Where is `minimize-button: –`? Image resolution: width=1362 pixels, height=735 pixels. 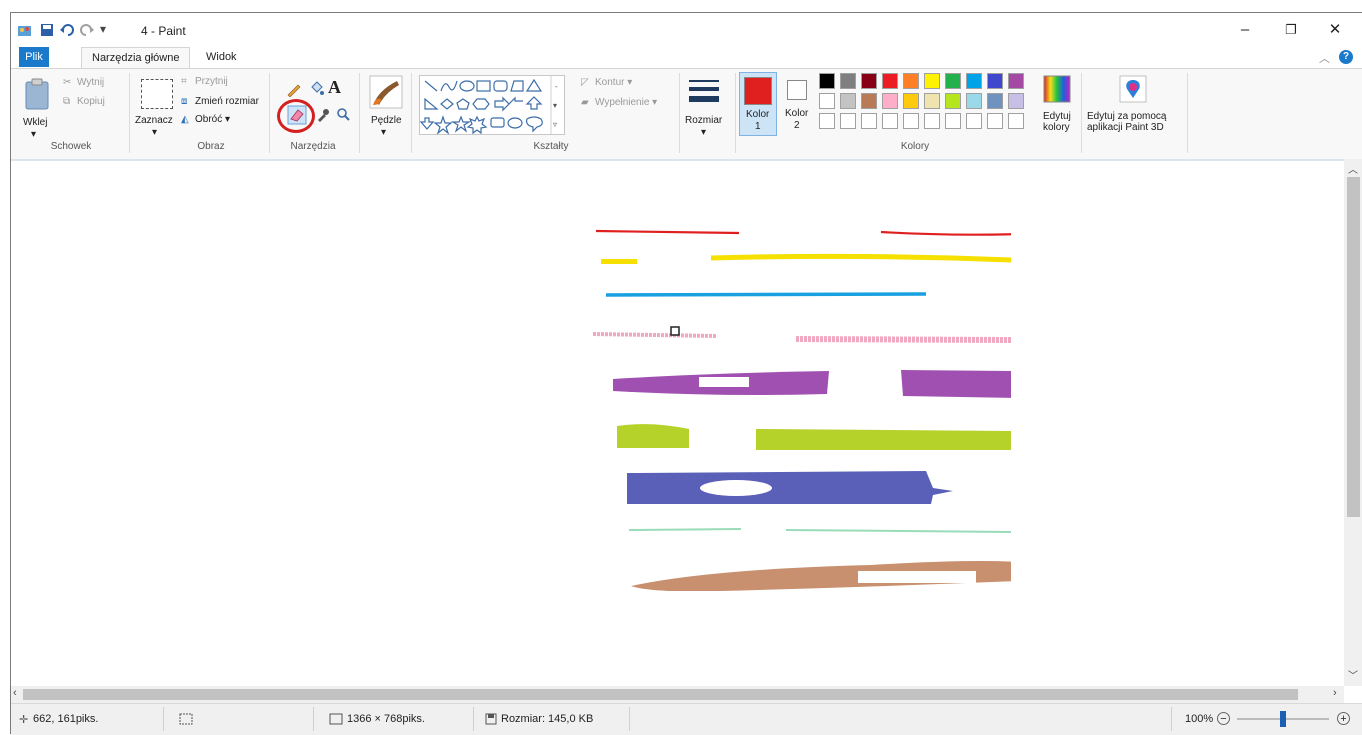 minimize-button: – is located at coordinates (1245, 30).